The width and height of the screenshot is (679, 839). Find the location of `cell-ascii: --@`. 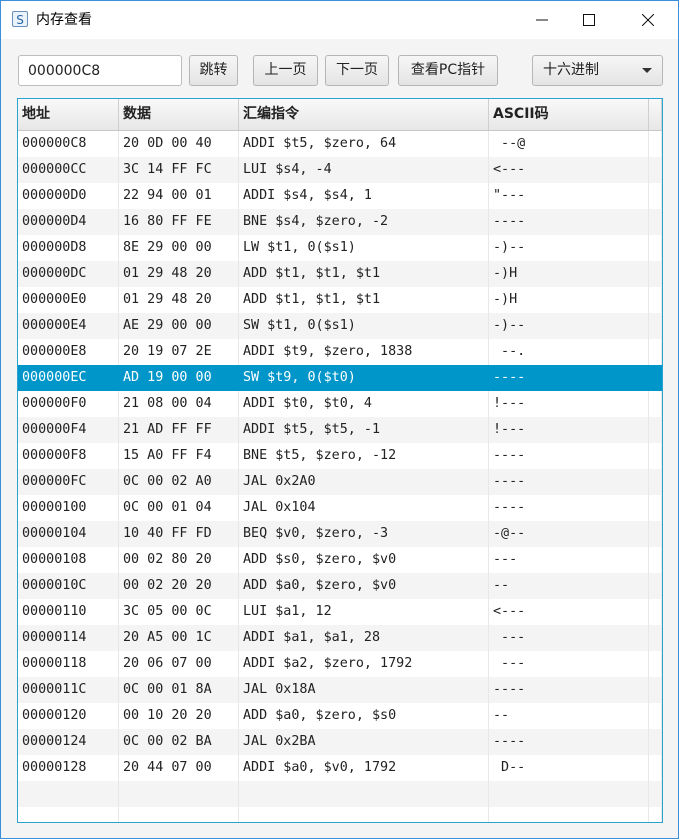

cell-ascii: --@ is located at coordinates (569, 144).